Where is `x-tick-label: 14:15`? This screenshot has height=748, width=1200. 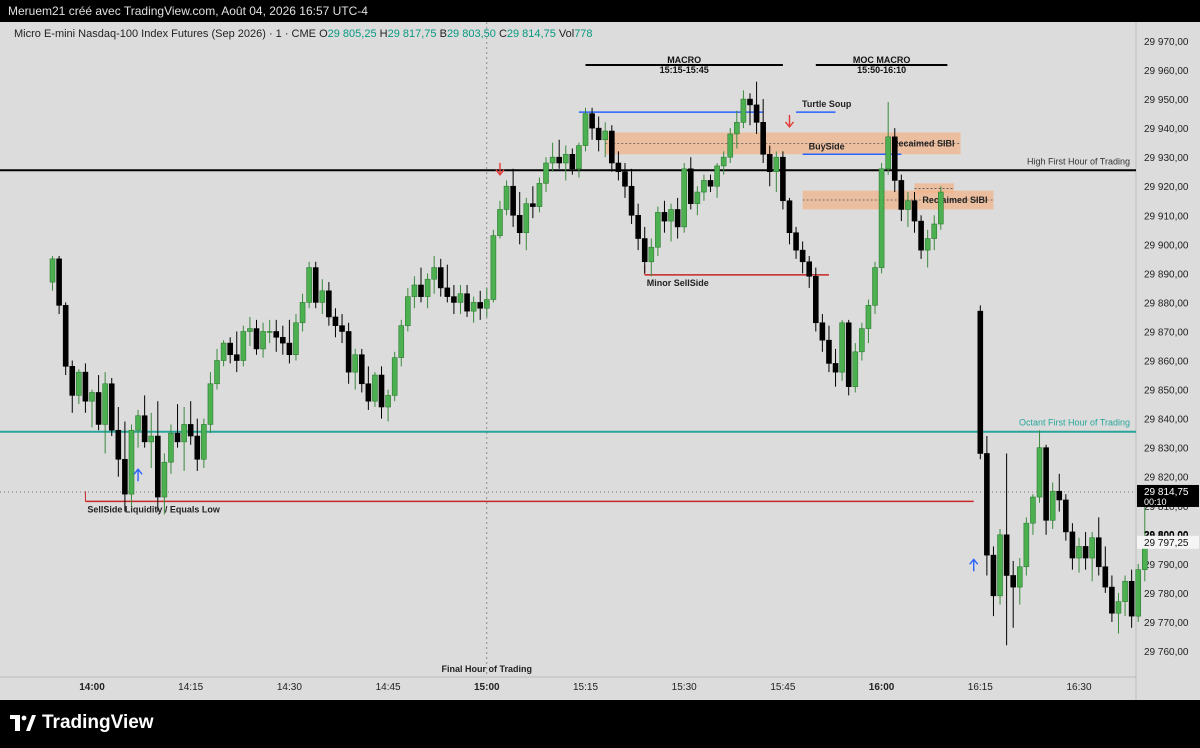
x-tick-label: 14:15 is located at coordinates (190, 687).